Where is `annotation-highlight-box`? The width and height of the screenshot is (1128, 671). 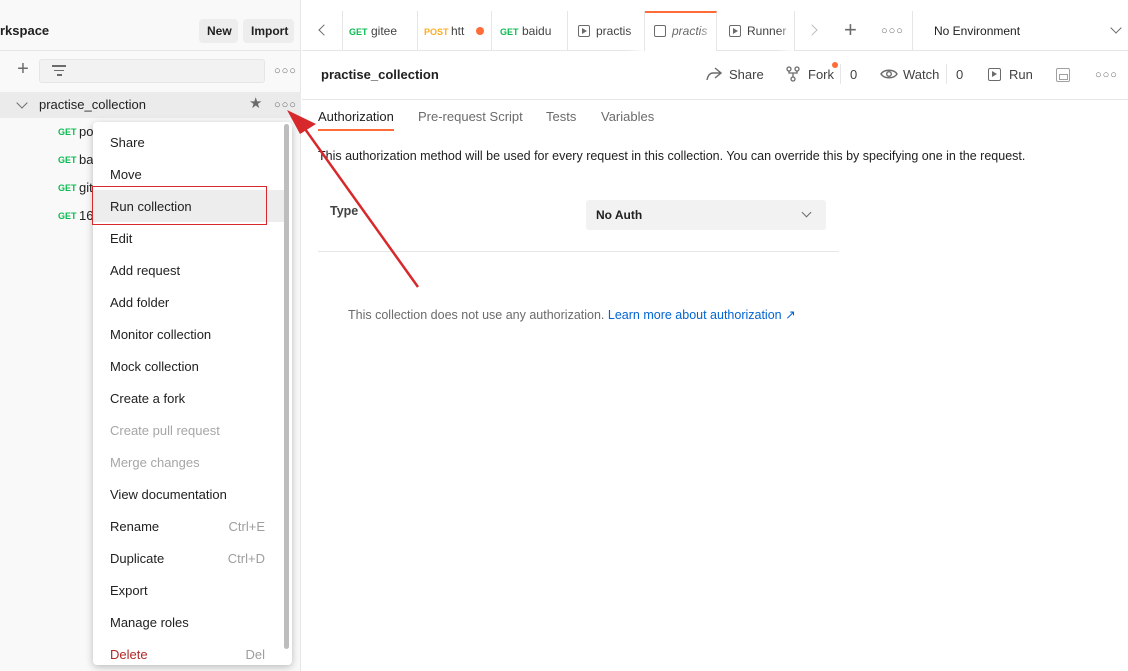 annotation-highlight-box is located at coordinates (179, 205).